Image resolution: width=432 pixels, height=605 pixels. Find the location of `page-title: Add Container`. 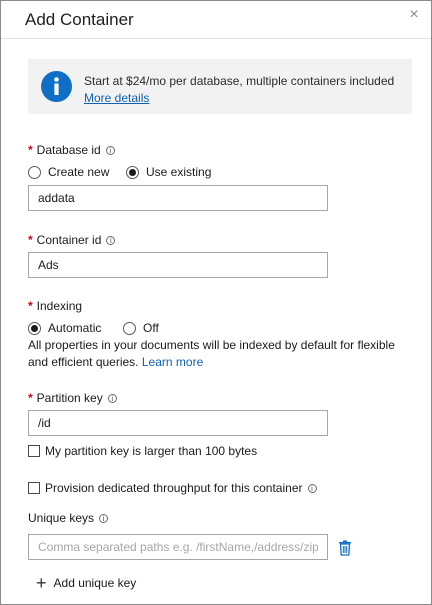

page-title: Add Container is located at coordinates (79, 19).